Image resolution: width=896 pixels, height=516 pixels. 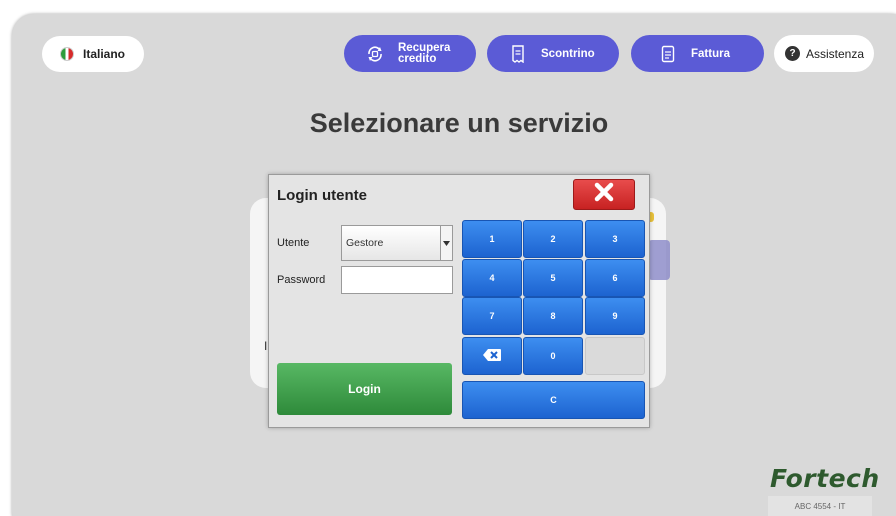 What do you see at coordinates (820, 506) in the screenshot?
I see `machine-id: ABC 4554 - IT` at bounding box center [820, 506].